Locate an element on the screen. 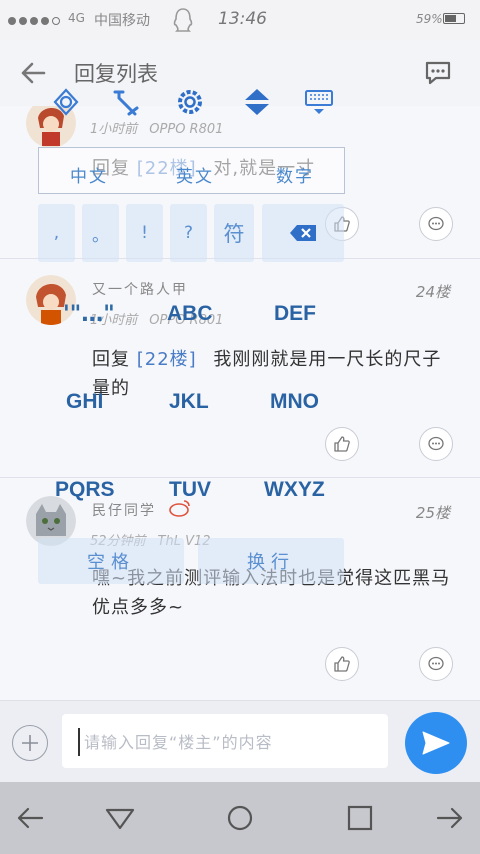  mode-number-key: 数字 is located at coordinates (295, 174).